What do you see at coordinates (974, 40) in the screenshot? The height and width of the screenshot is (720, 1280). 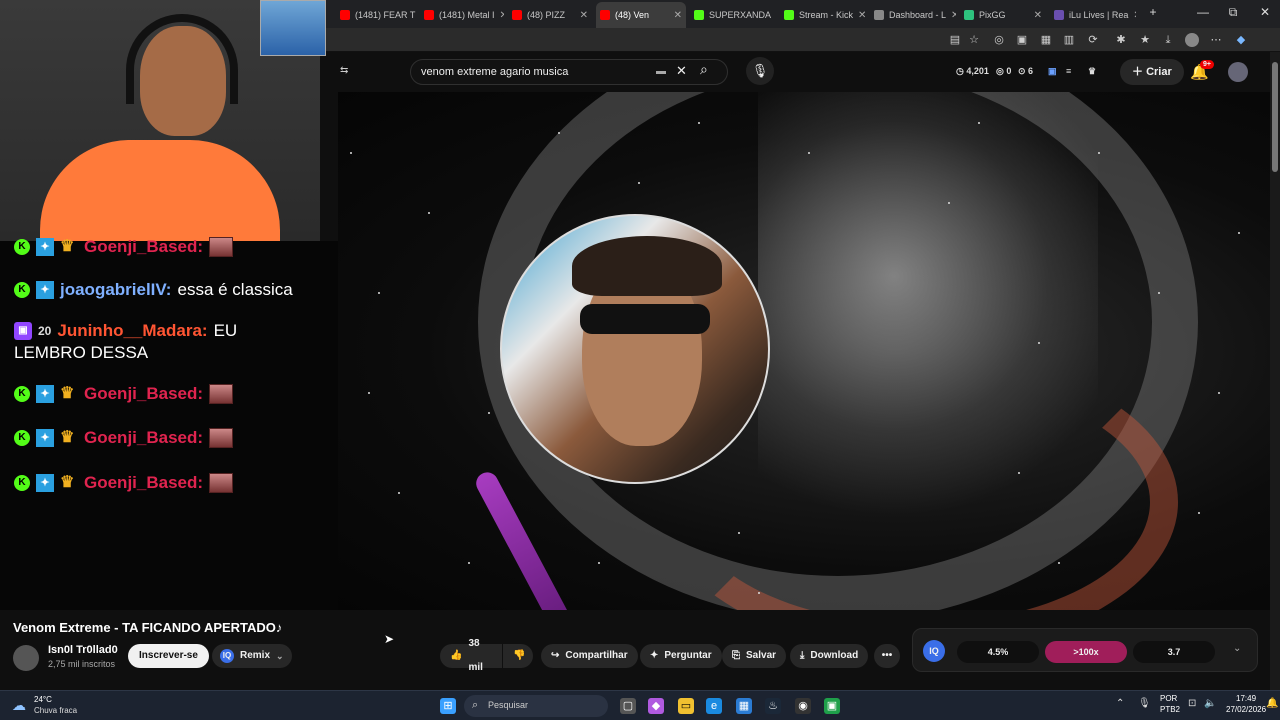 I see `star-icon: ☆` at bounding box center [974, 40].